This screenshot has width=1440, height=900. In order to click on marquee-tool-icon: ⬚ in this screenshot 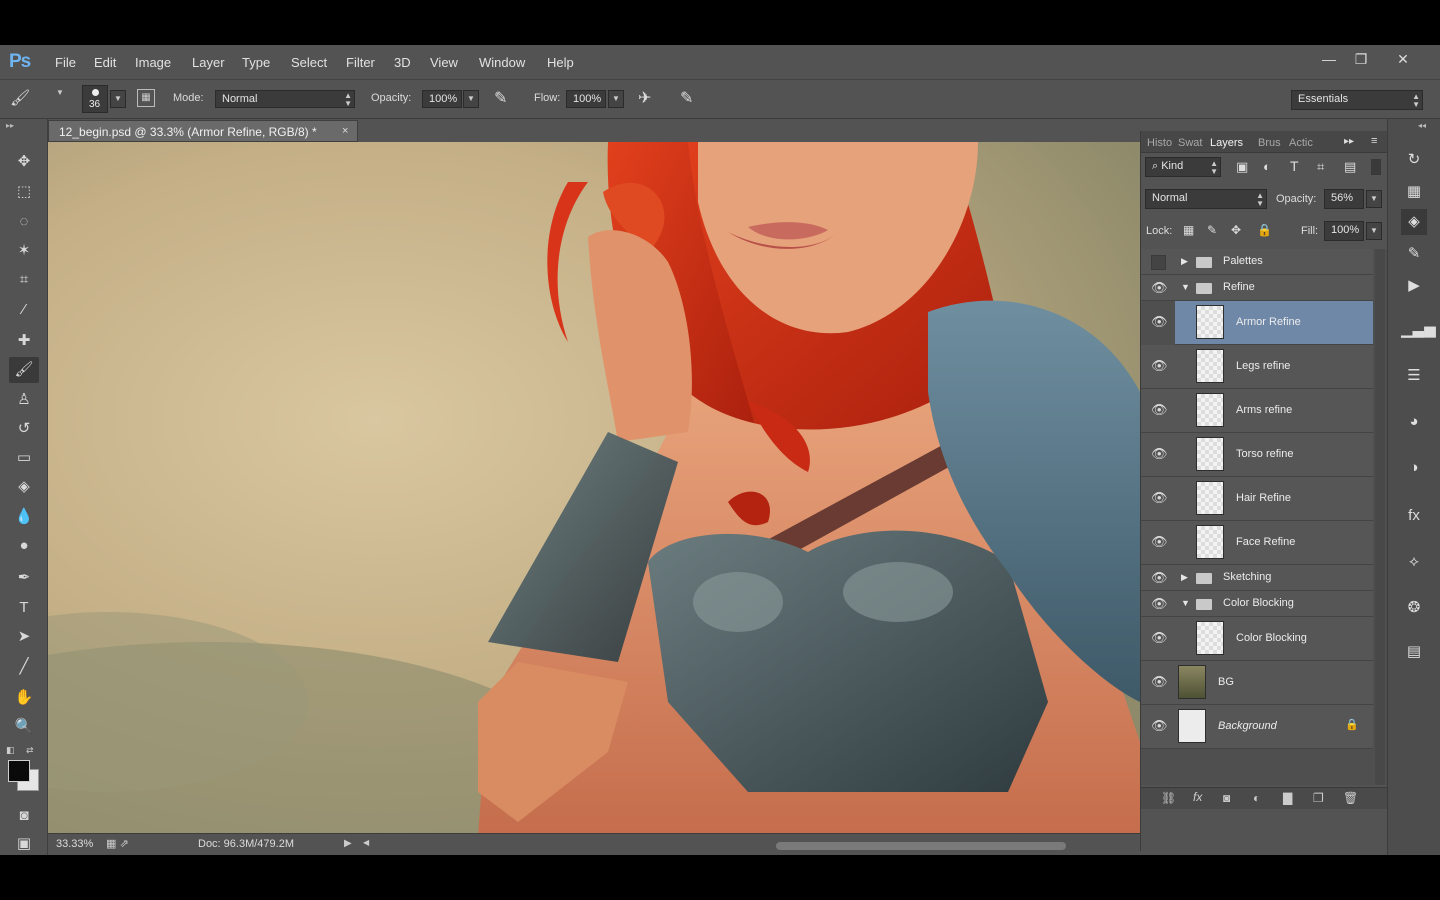, I will do `click(24, 192)`.